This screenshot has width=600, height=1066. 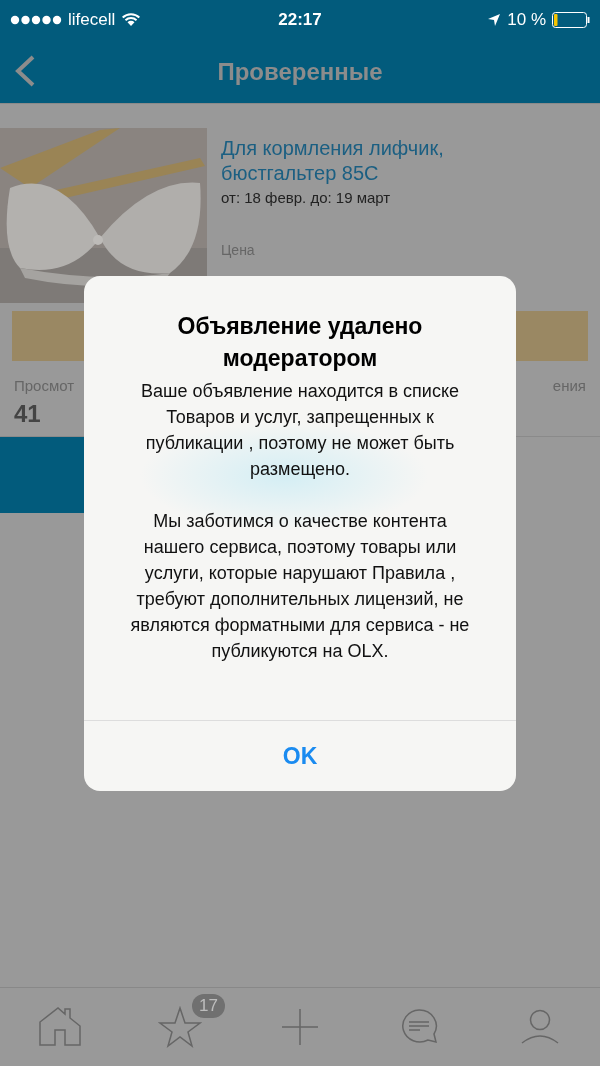 What do you see at coordinates (300, 20) in the screenshot?
I see `clock: 22:17` at bounding box center [300, 20].